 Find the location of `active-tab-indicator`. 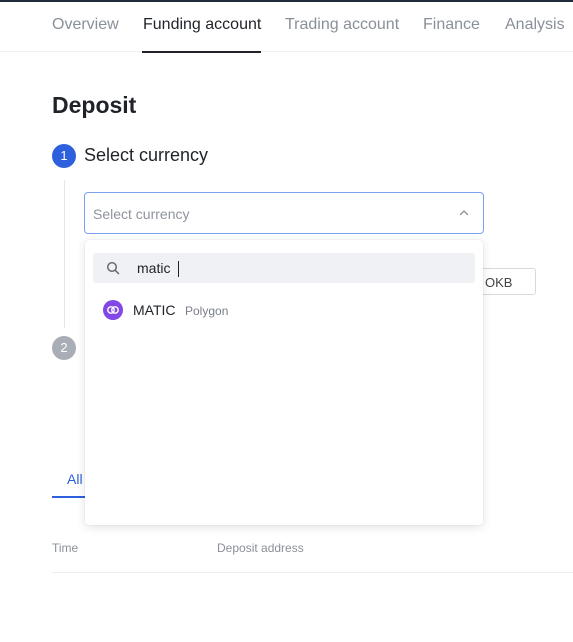

active-tab-indicator is located at coordinates (201, 52).